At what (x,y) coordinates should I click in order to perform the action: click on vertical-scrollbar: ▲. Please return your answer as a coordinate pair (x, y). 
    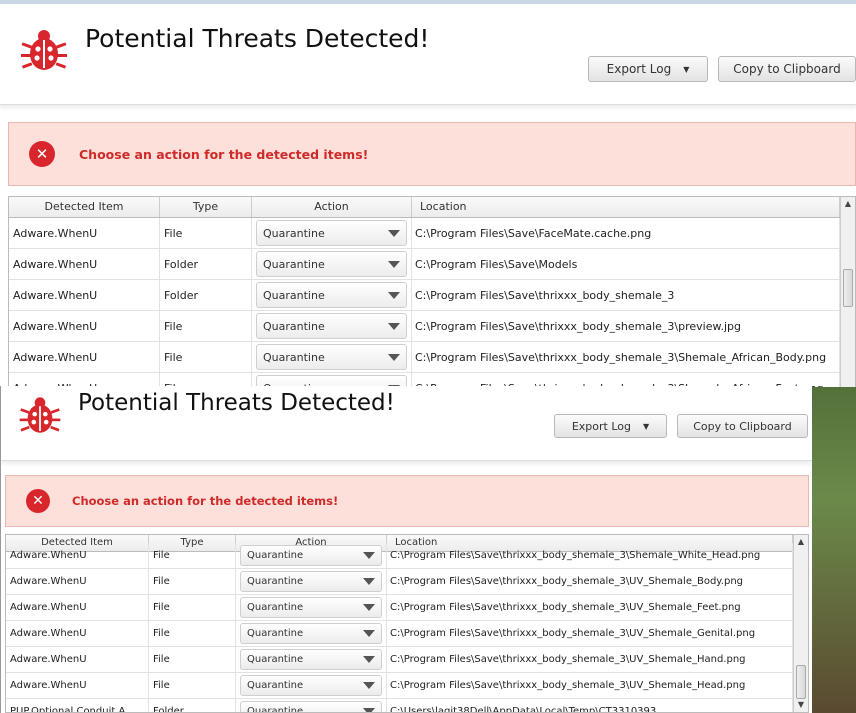
    Looking at the image, I should click on (847, 292).